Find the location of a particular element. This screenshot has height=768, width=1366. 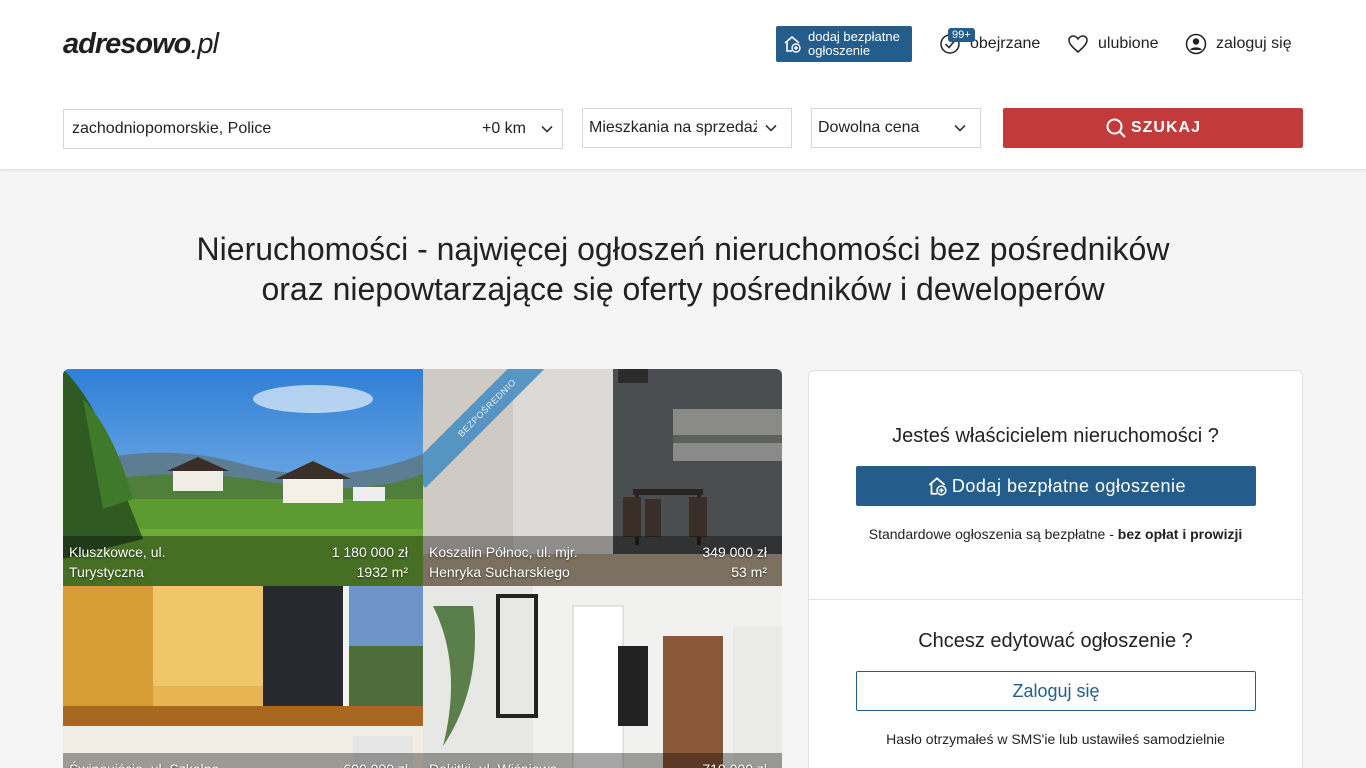

viewed-icon-wrap: 99+ is located at coordinates (957, 41).